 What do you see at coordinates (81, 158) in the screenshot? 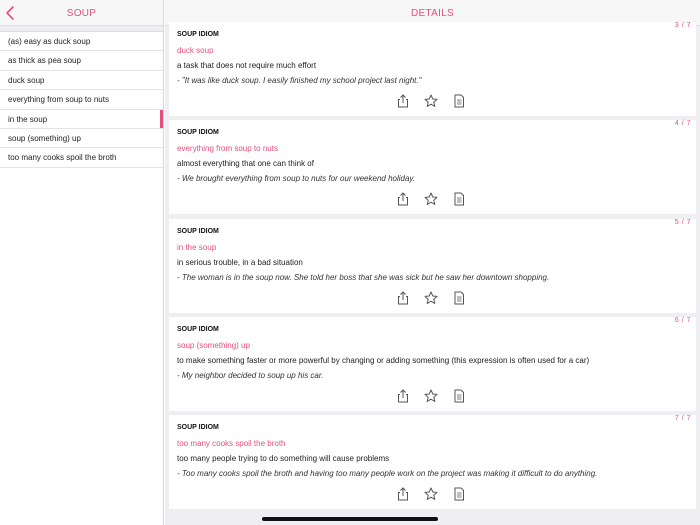
I see `list-item: too many cooks spoil the broth` at bounding box center [81, 158].